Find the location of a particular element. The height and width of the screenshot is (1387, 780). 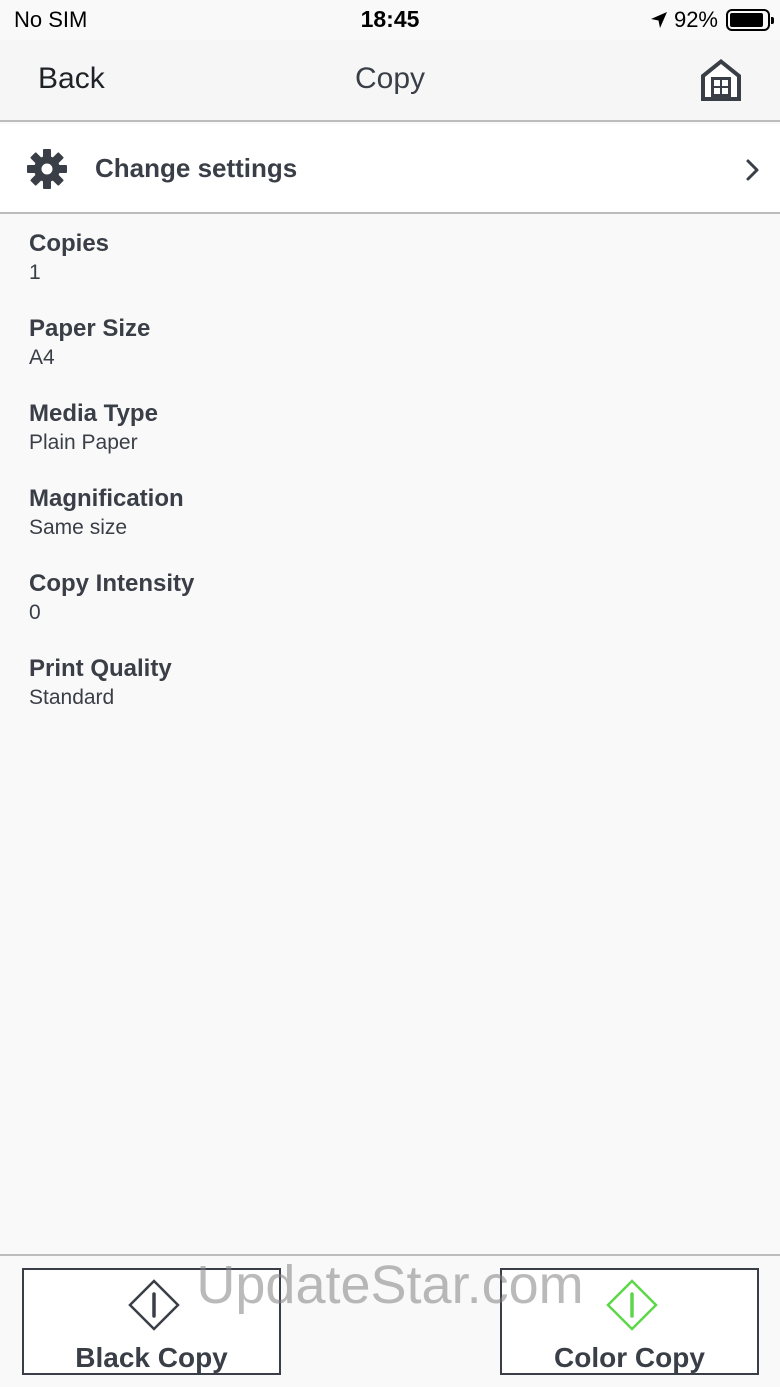

setting-print-quality: Print Quality Standard is located at coordinates (100, 683).